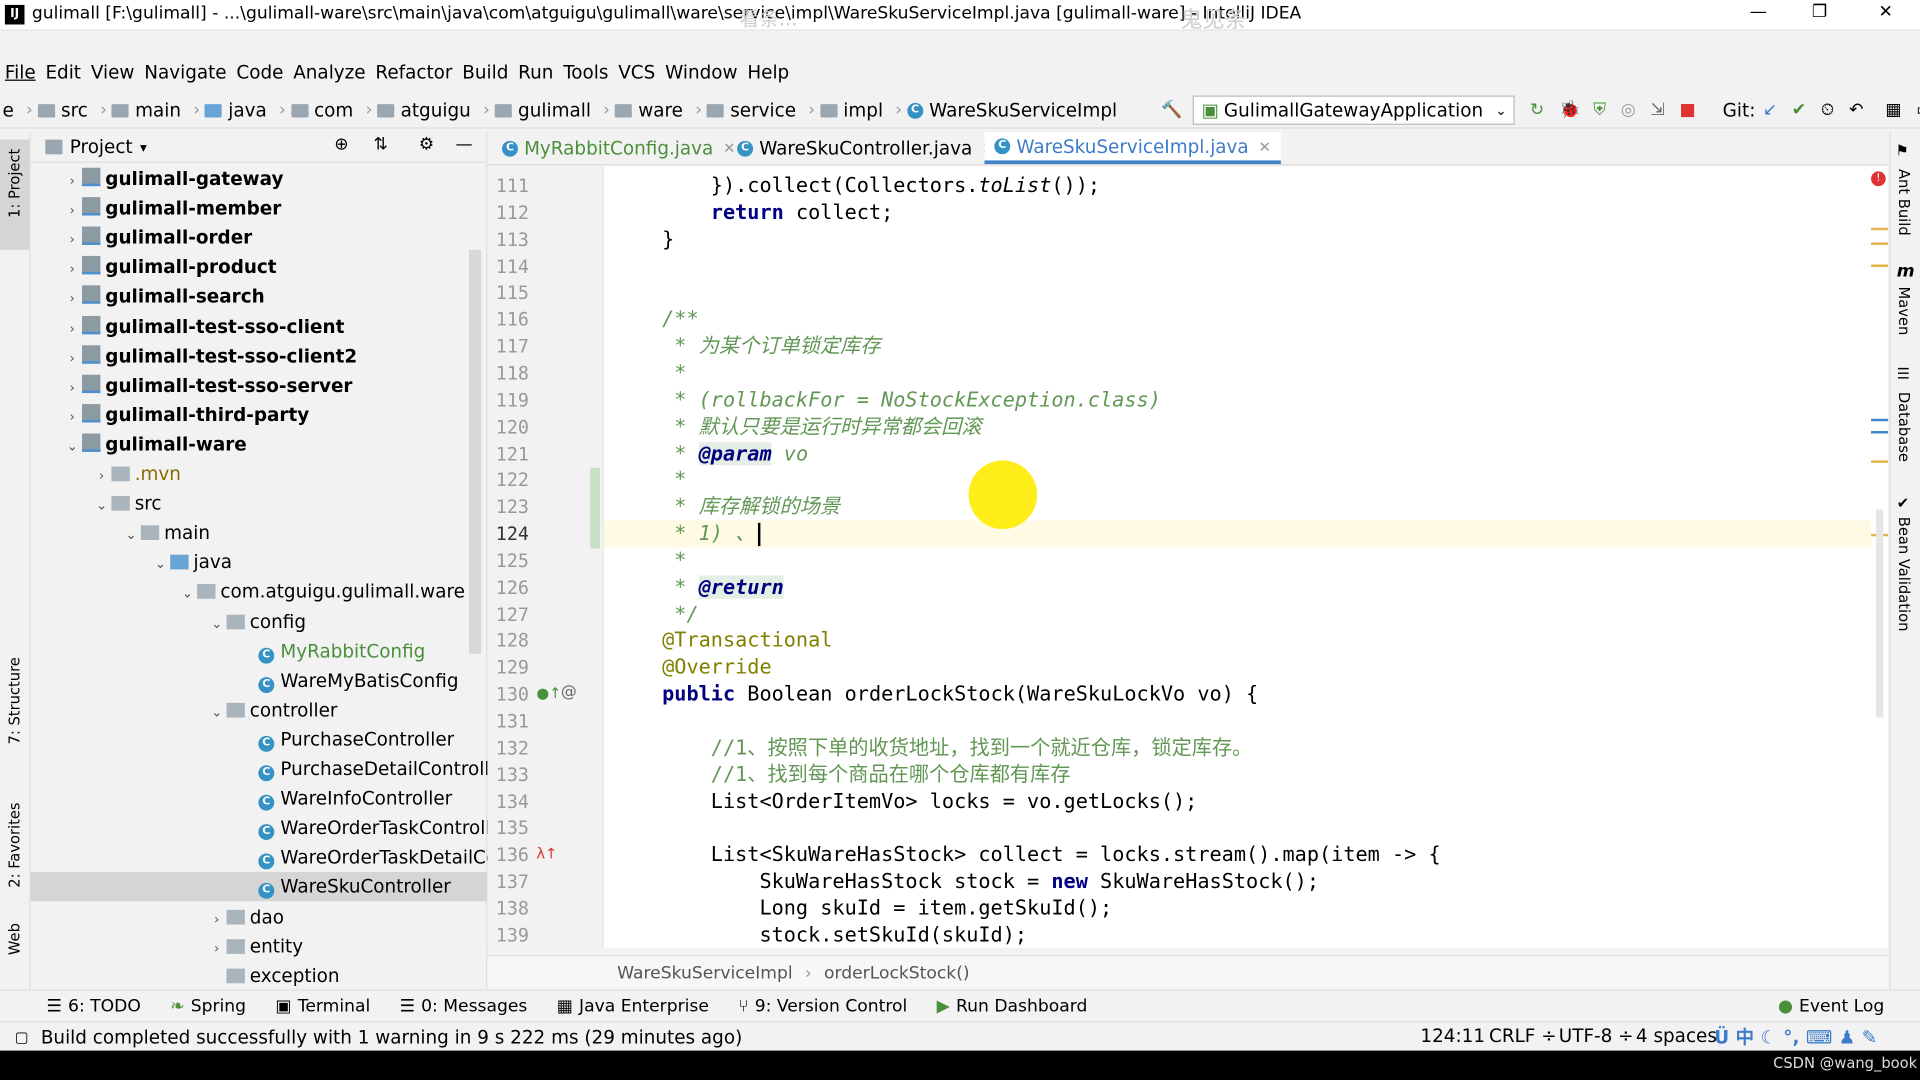 This screenshot has height=1080, width=1920. What do you see at coordinates (548, 692) in the screenshot?
I see `override-marker-icon: ●↑` at bounding box center [548, 692].